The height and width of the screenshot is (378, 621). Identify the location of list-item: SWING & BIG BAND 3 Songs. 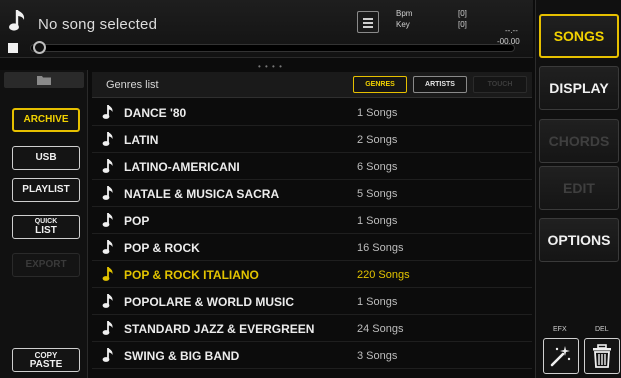
(312, 355).